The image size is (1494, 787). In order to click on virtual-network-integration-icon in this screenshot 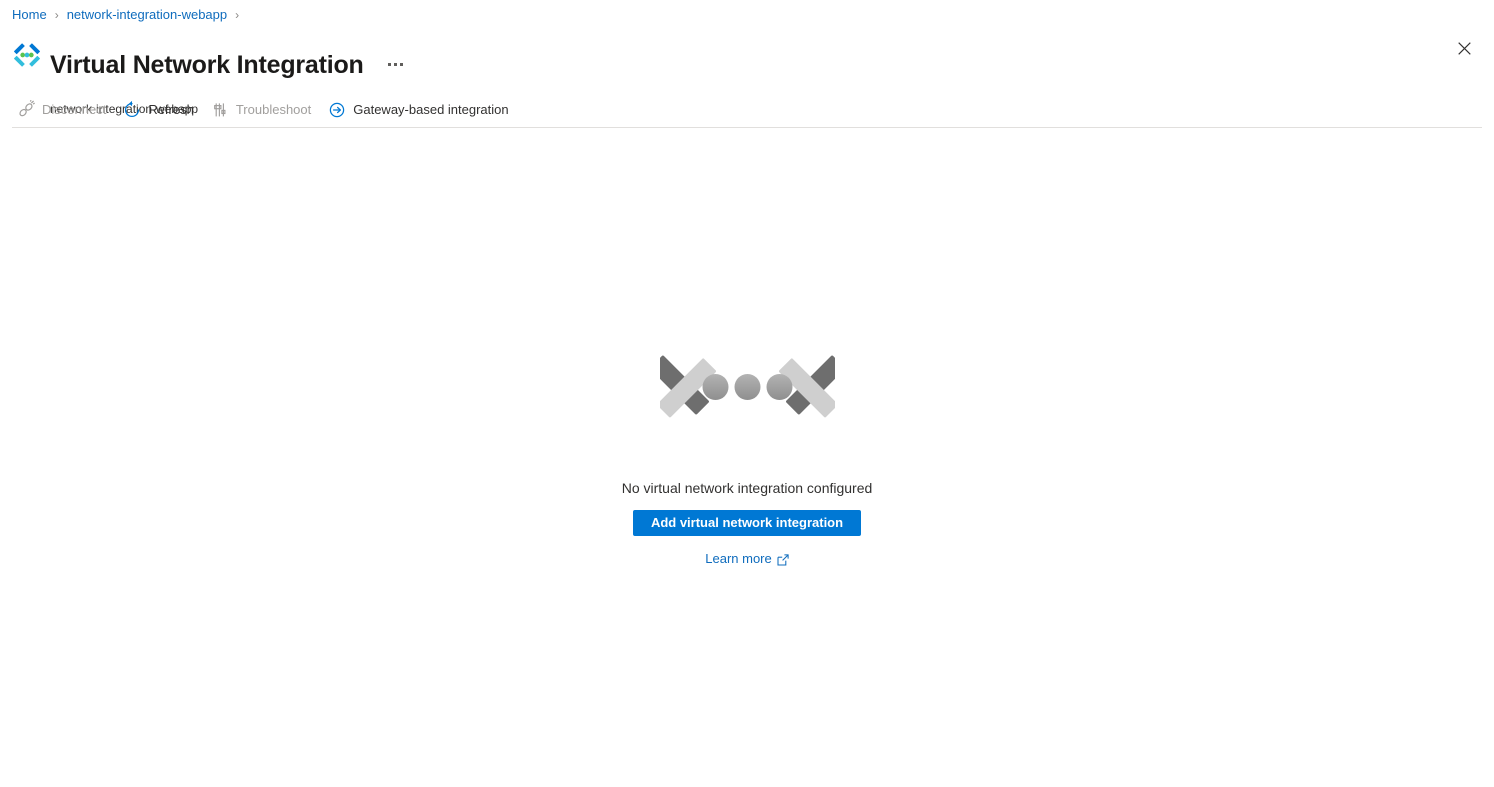, I will do `click(27, 55)`.